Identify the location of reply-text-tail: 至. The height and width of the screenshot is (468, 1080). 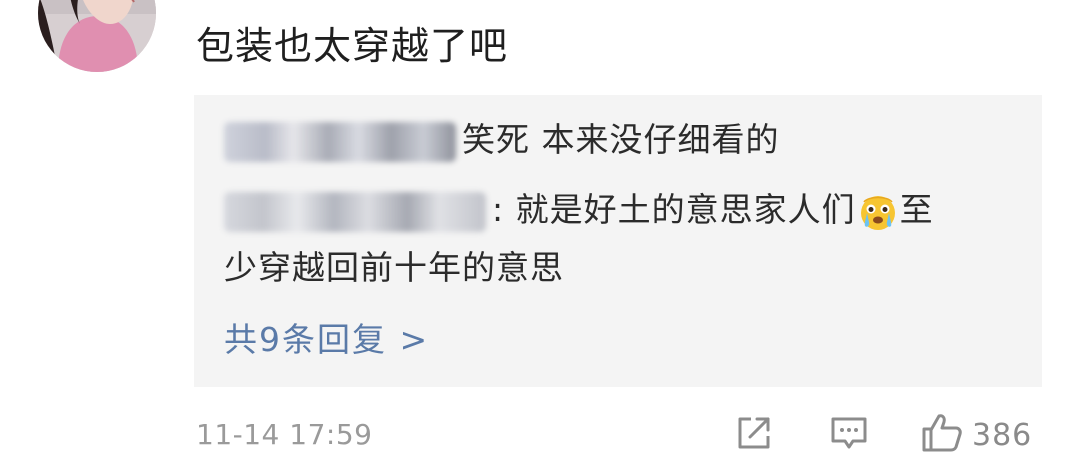
(916, 209).